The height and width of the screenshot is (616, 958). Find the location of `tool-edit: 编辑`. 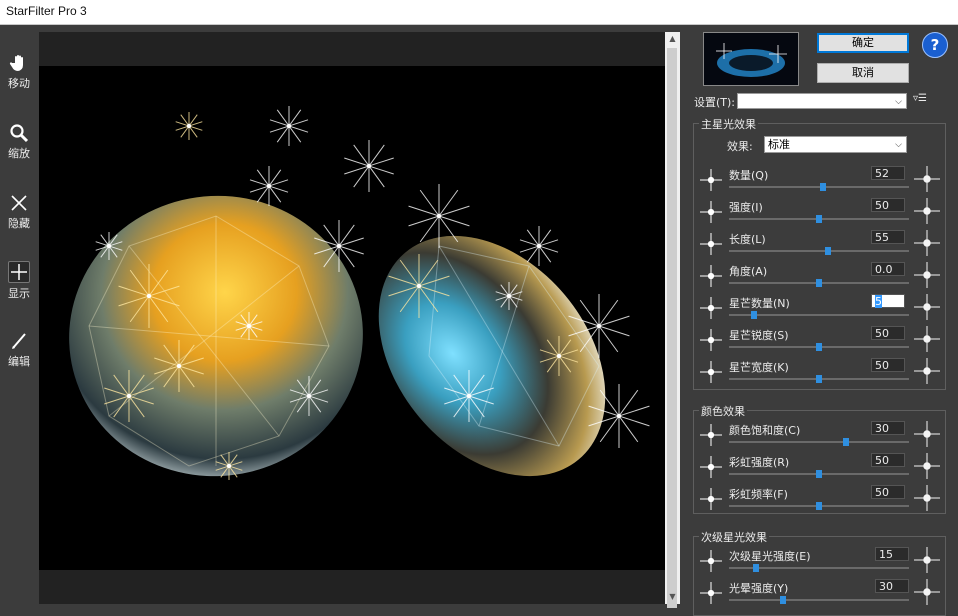

tool-edit: 编辑 is located at coordinates (19, 350).